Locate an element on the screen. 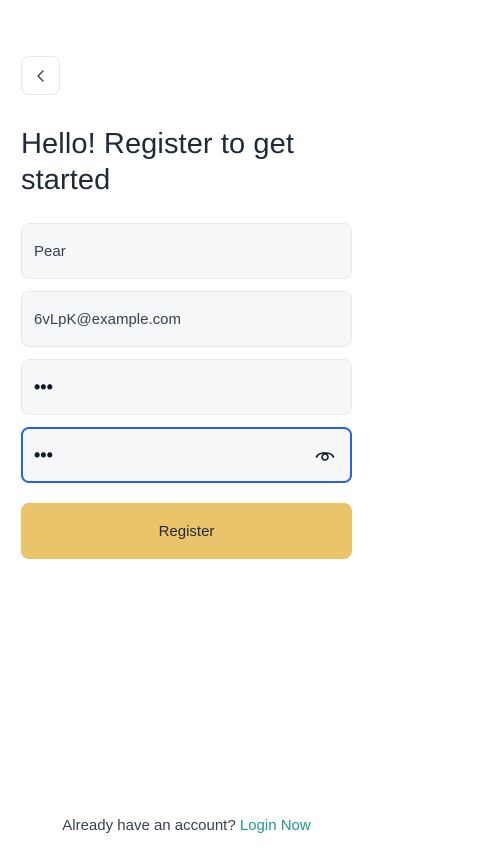 This screenshot has width=492, height=864. page-title: Hello! Register to get started is located at coordinates (157, 162).